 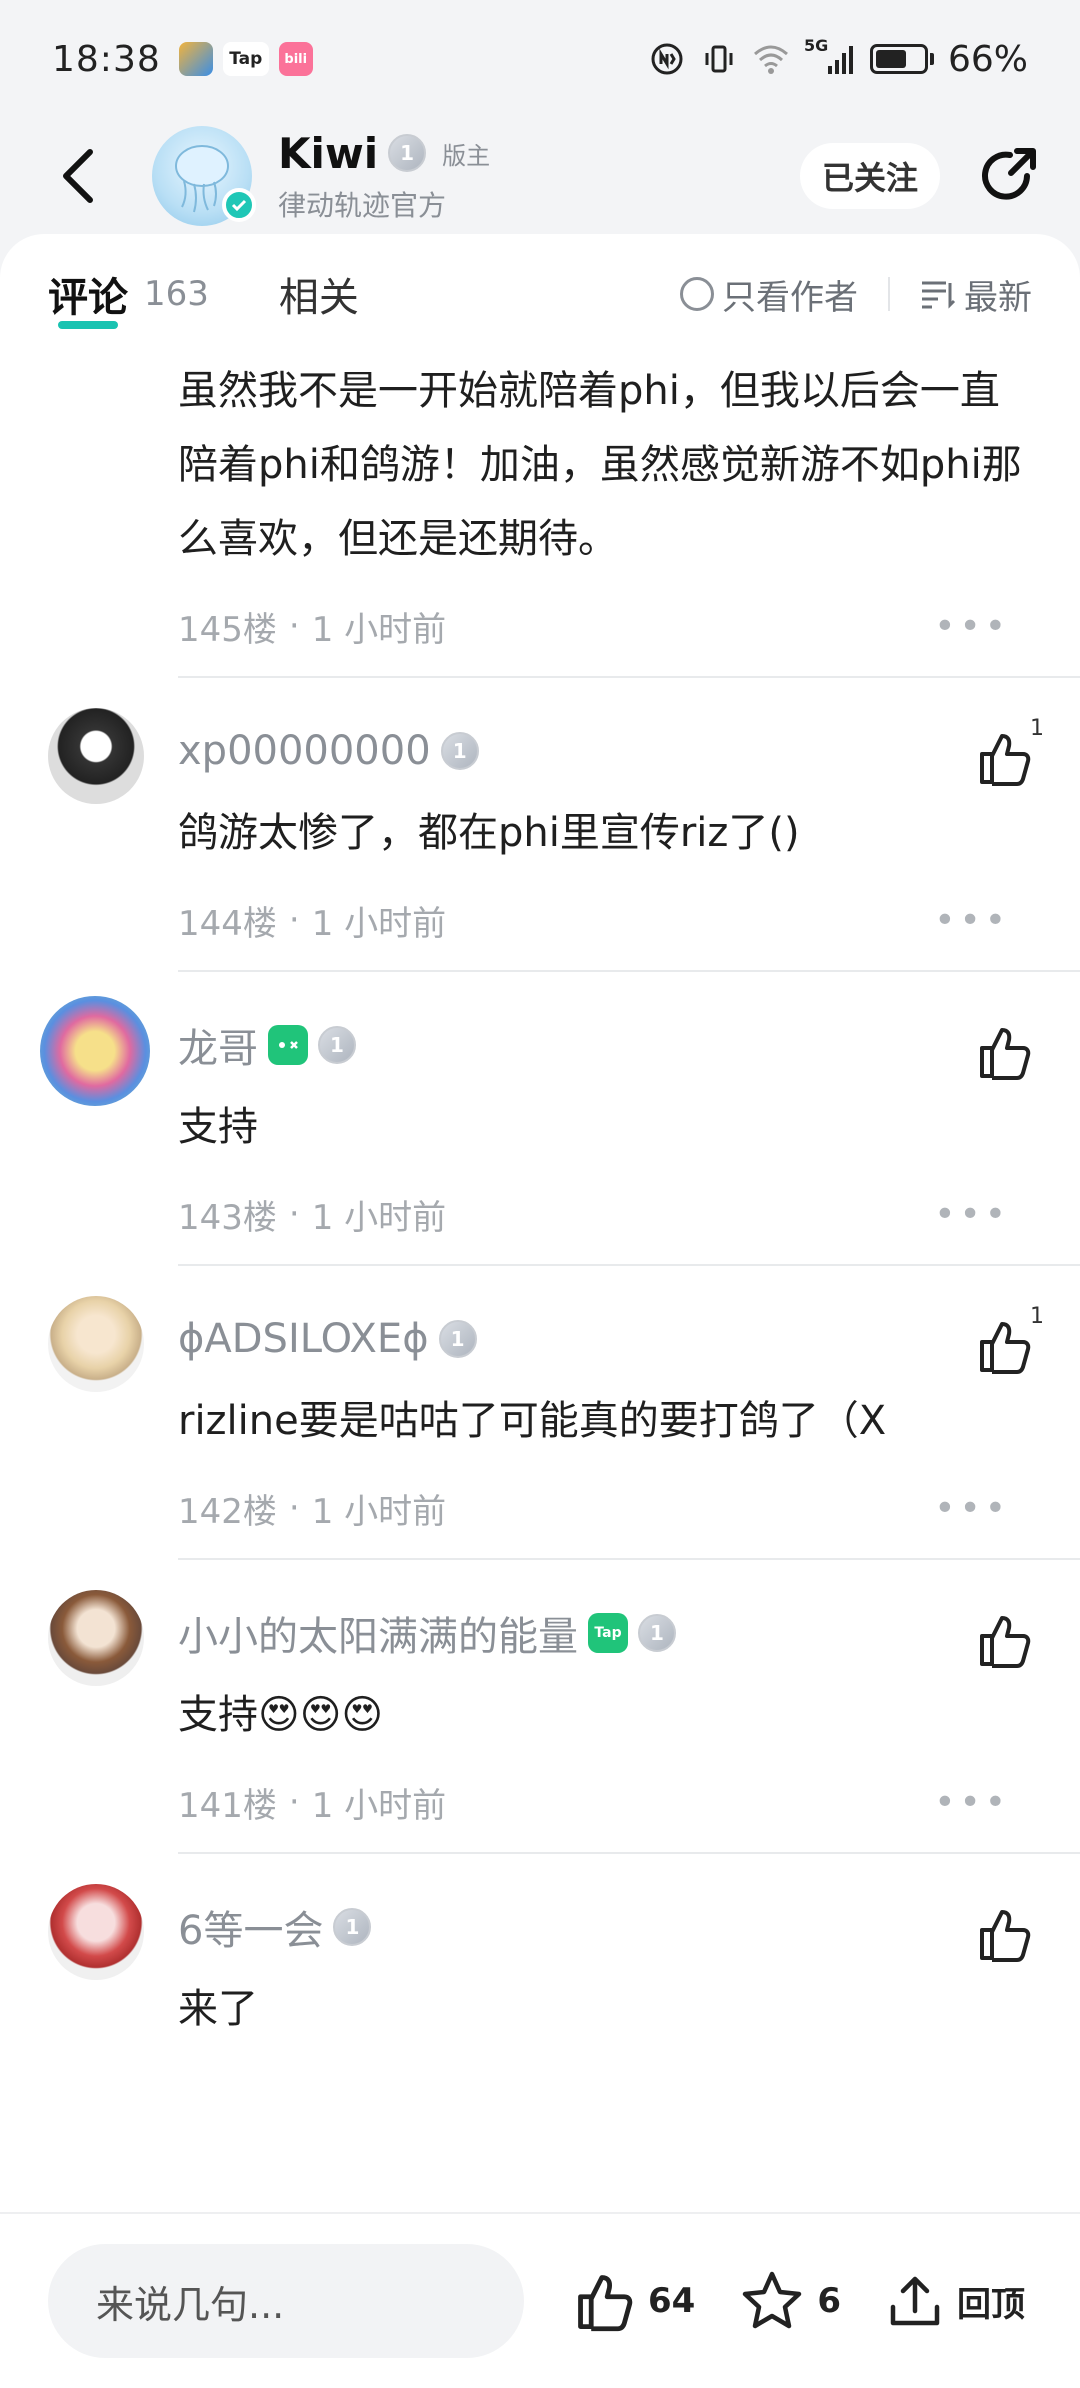 I want to click on comment-item: 龙哥 1 支持 143楼 · 1 小时前 •••, so click(x=540, y=1118).